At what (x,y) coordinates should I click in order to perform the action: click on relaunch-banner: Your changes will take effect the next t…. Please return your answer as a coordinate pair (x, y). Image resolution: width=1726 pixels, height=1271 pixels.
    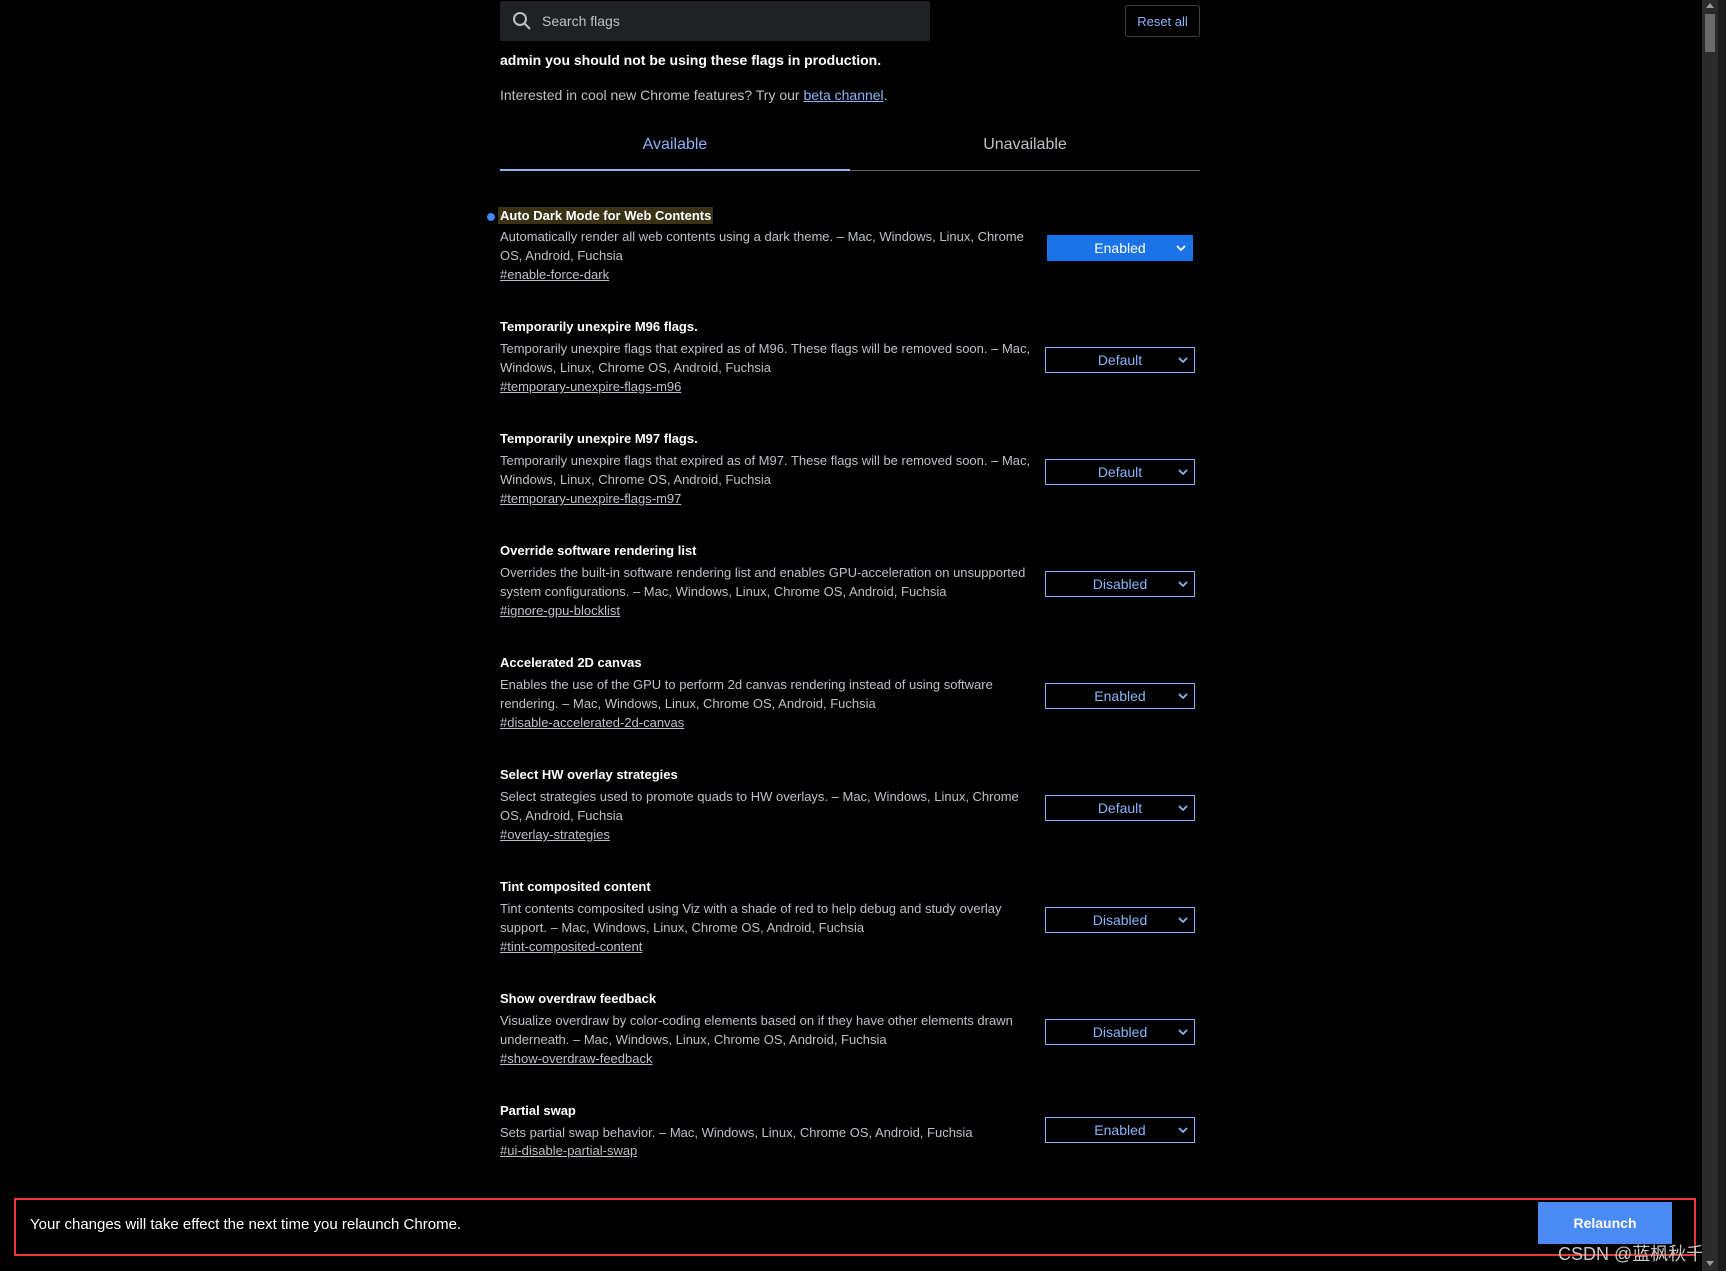
    Looking at the image, I should click on (855, 1227).